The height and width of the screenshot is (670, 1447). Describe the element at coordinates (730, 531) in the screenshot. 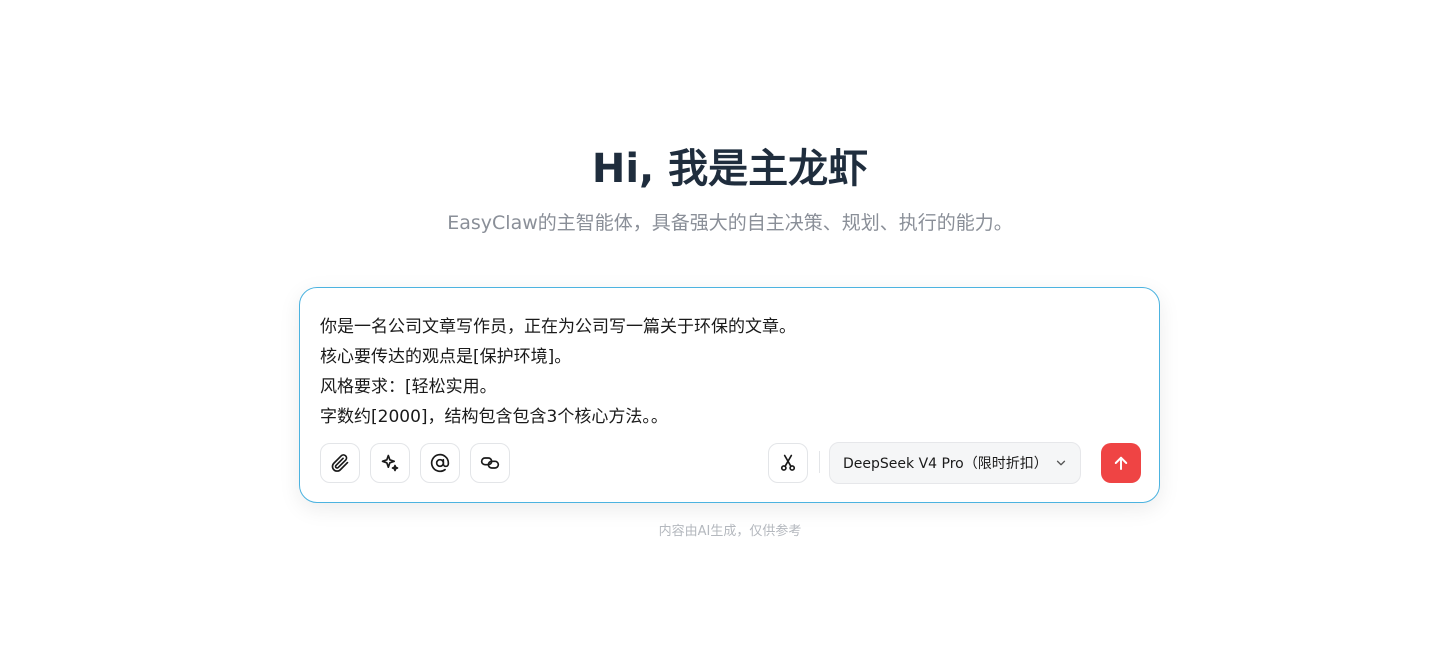

I see `ai-disclaimer: 内容由AI生成，仅供参考` at that location.